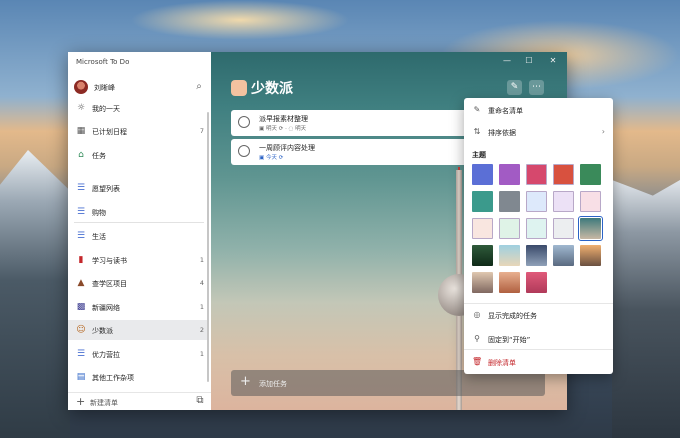 This screenshot has width=680, height=438. What do you see at coordinates (538, 339) in the screenshot?
I see `pin-to-start-item: ⚲ 固定到“开始”` at bounding box center [538, 339].